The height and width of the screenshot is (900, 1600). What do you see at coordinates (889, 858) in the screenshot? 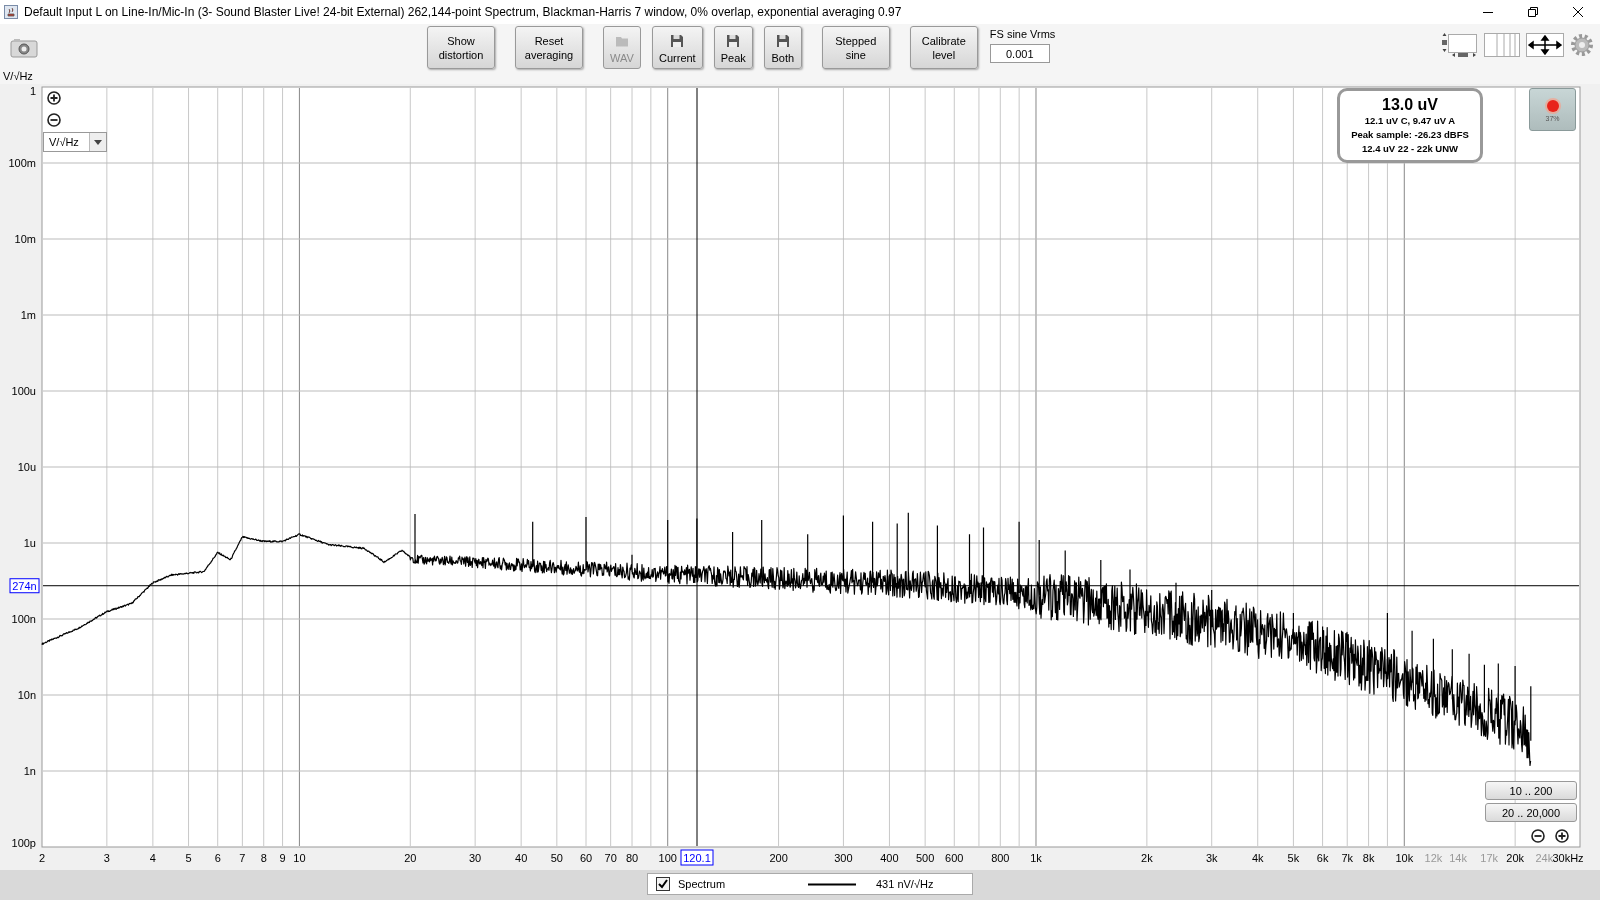
I see `x-tick-label: 400` at bounding box center [889, 858].